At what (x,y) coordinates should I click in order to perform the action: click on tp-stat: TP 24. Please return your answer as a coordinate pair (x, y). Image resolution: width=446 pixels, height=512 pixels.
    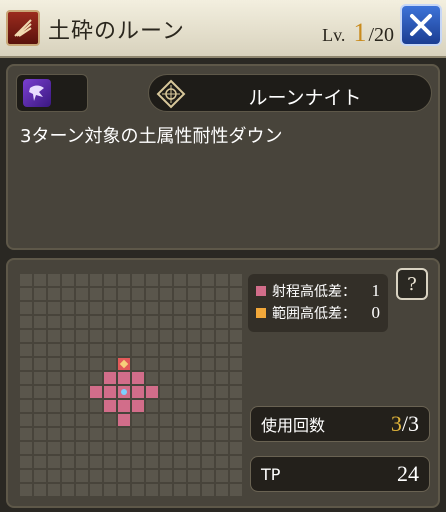
    Looking at the image, I should click on (340, 474).